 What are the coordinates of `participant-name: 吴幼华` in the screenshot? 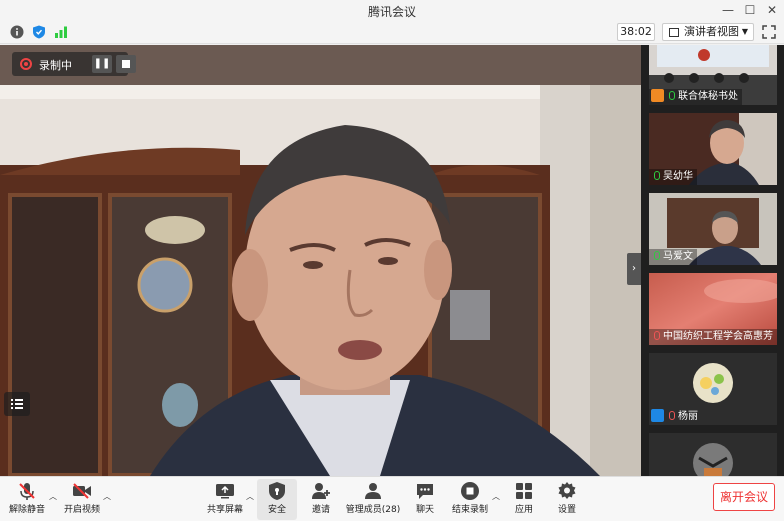 It's located at (678, 176).